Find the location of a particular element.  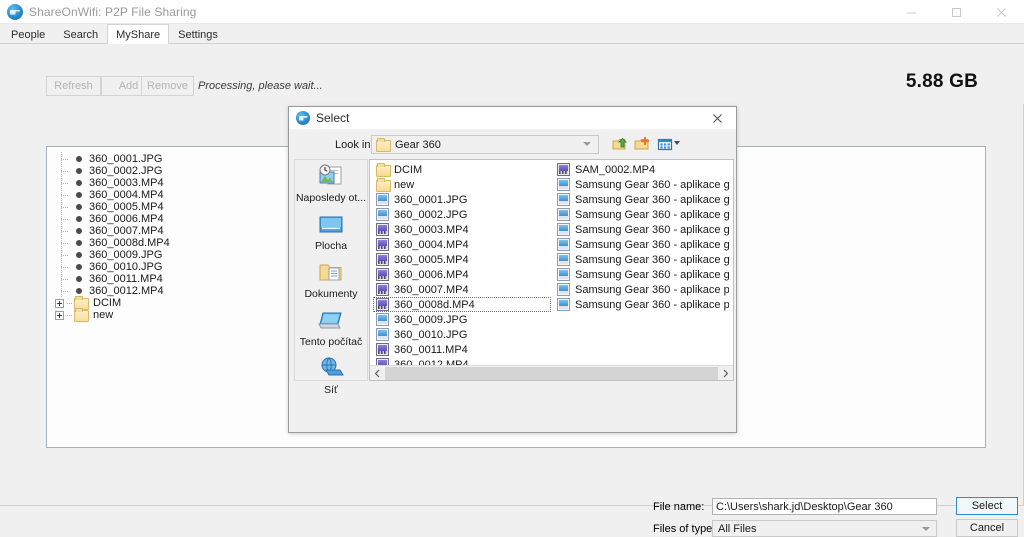

files-of-type-combobox: All Files is located at coordinates (824, 528).